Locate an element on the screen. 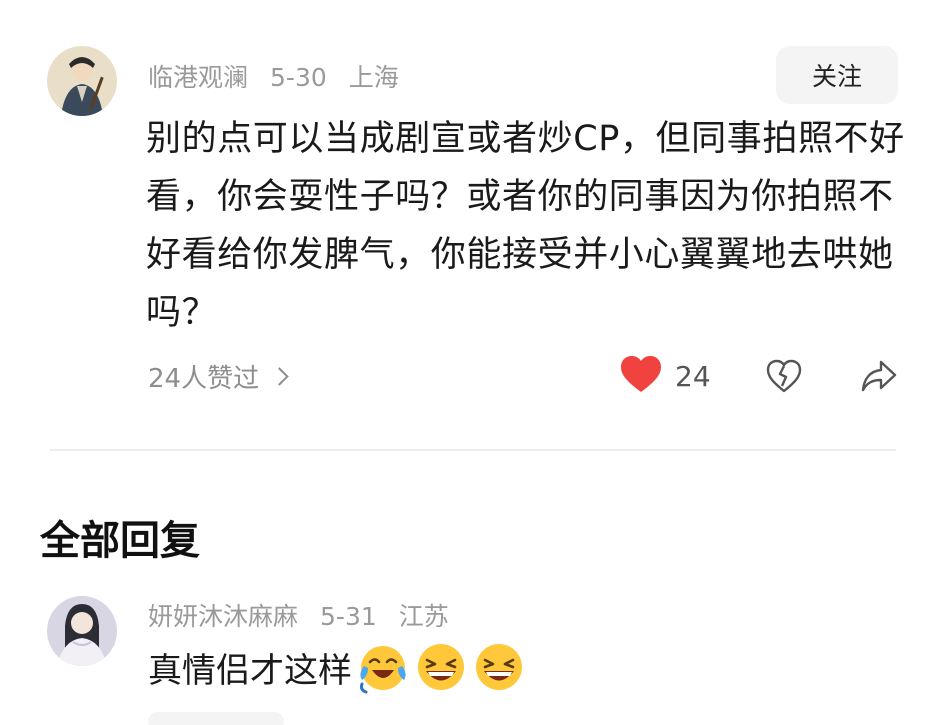 The width and height of the screenshot is (946, 725). reply-date: 5-31 is located at coordinates (348, 616).